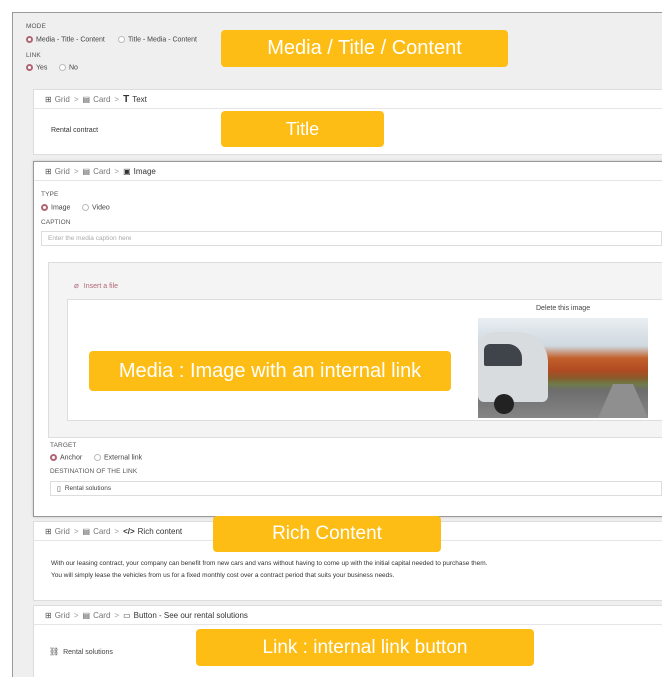  What do you see at coordinates (504, 404) in the screenshot?
I see `car-wheel` at bounding box center [504, 404].